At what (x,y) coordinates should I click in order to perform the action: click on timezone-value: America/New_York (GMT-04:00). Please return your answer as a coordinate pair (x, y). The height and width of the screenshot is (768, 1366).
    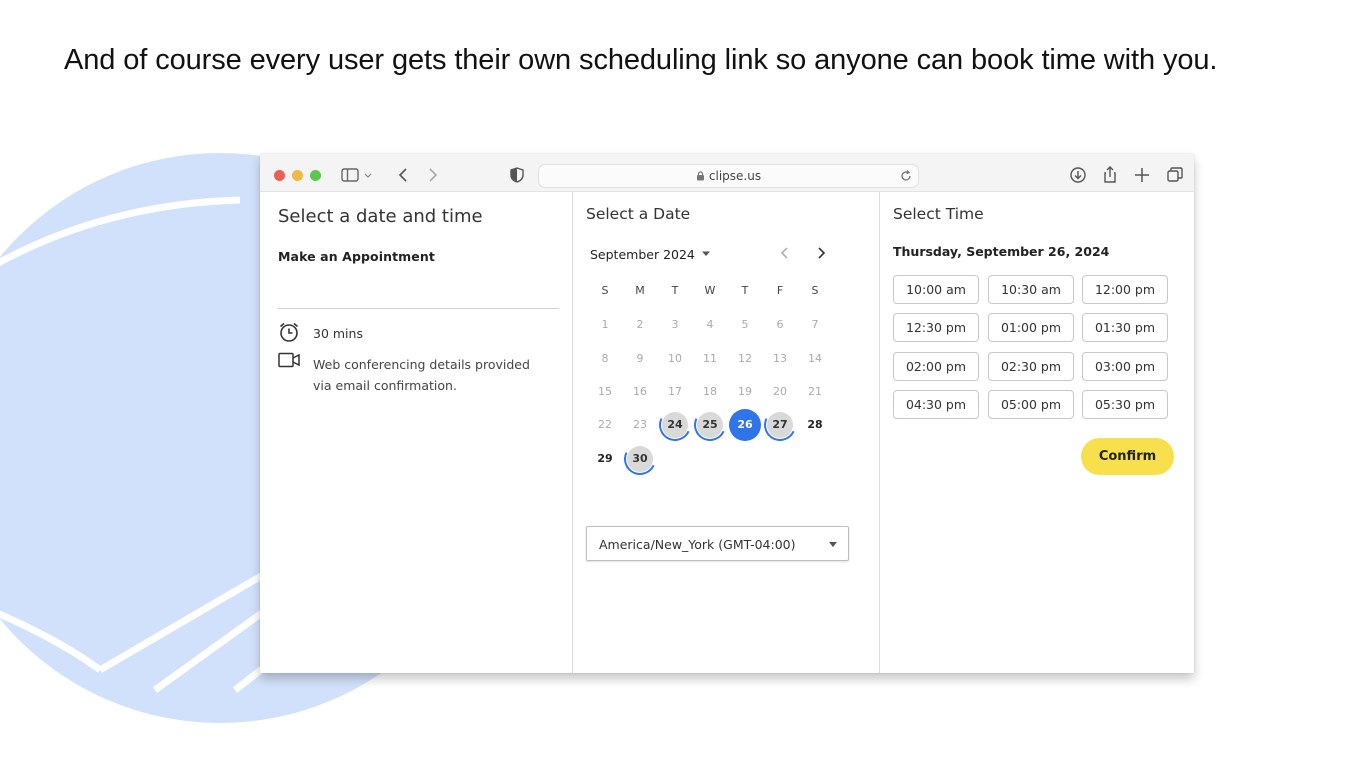
    Looking at the image, I should click on (697, 544).